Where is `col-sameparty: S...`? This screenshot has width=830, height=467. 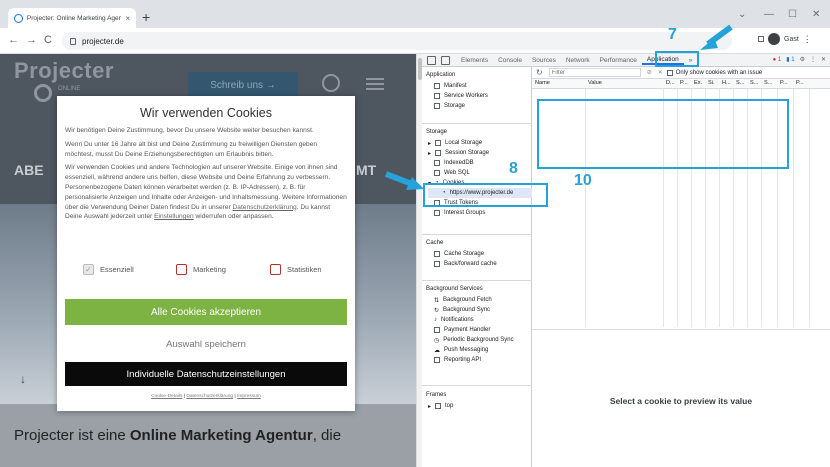
col-sameparty: S... is located at coordinates (768, 83).